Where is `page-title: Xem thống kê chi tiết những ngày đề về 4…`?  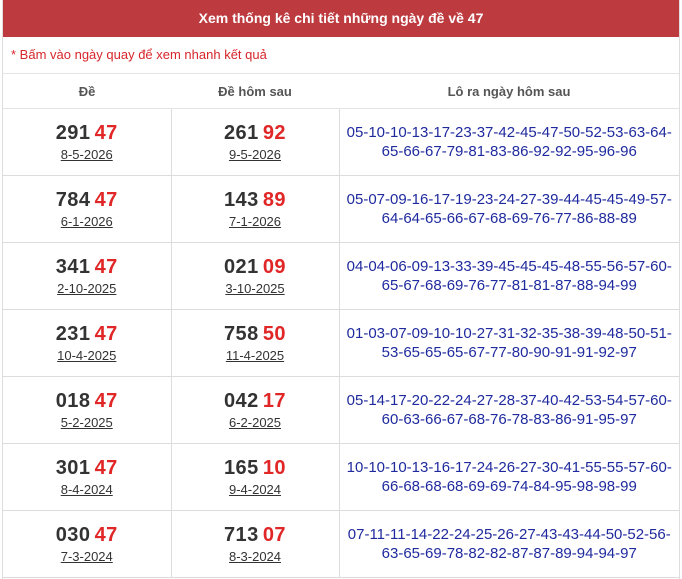 page-title: Xem thống kê chi tiết những ngày đề về 4… is located at coordinates (341, 18).